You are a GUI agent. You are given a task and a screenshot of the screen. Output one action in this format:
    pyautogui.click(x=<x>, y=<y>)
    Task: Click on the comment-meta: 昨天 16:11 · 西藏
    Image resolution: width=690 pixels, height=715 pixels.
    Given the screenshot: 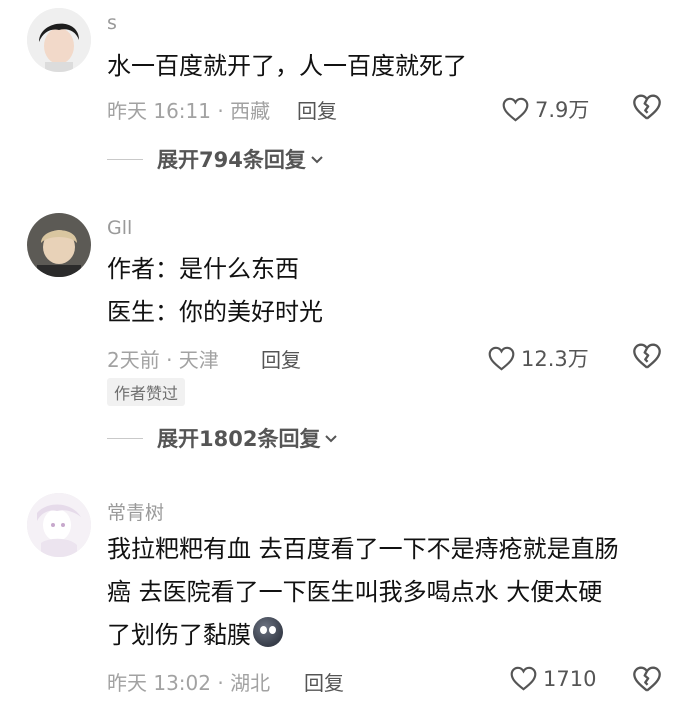 What is the action you would take?
    pyautogui.click(x=189, y=111)
    